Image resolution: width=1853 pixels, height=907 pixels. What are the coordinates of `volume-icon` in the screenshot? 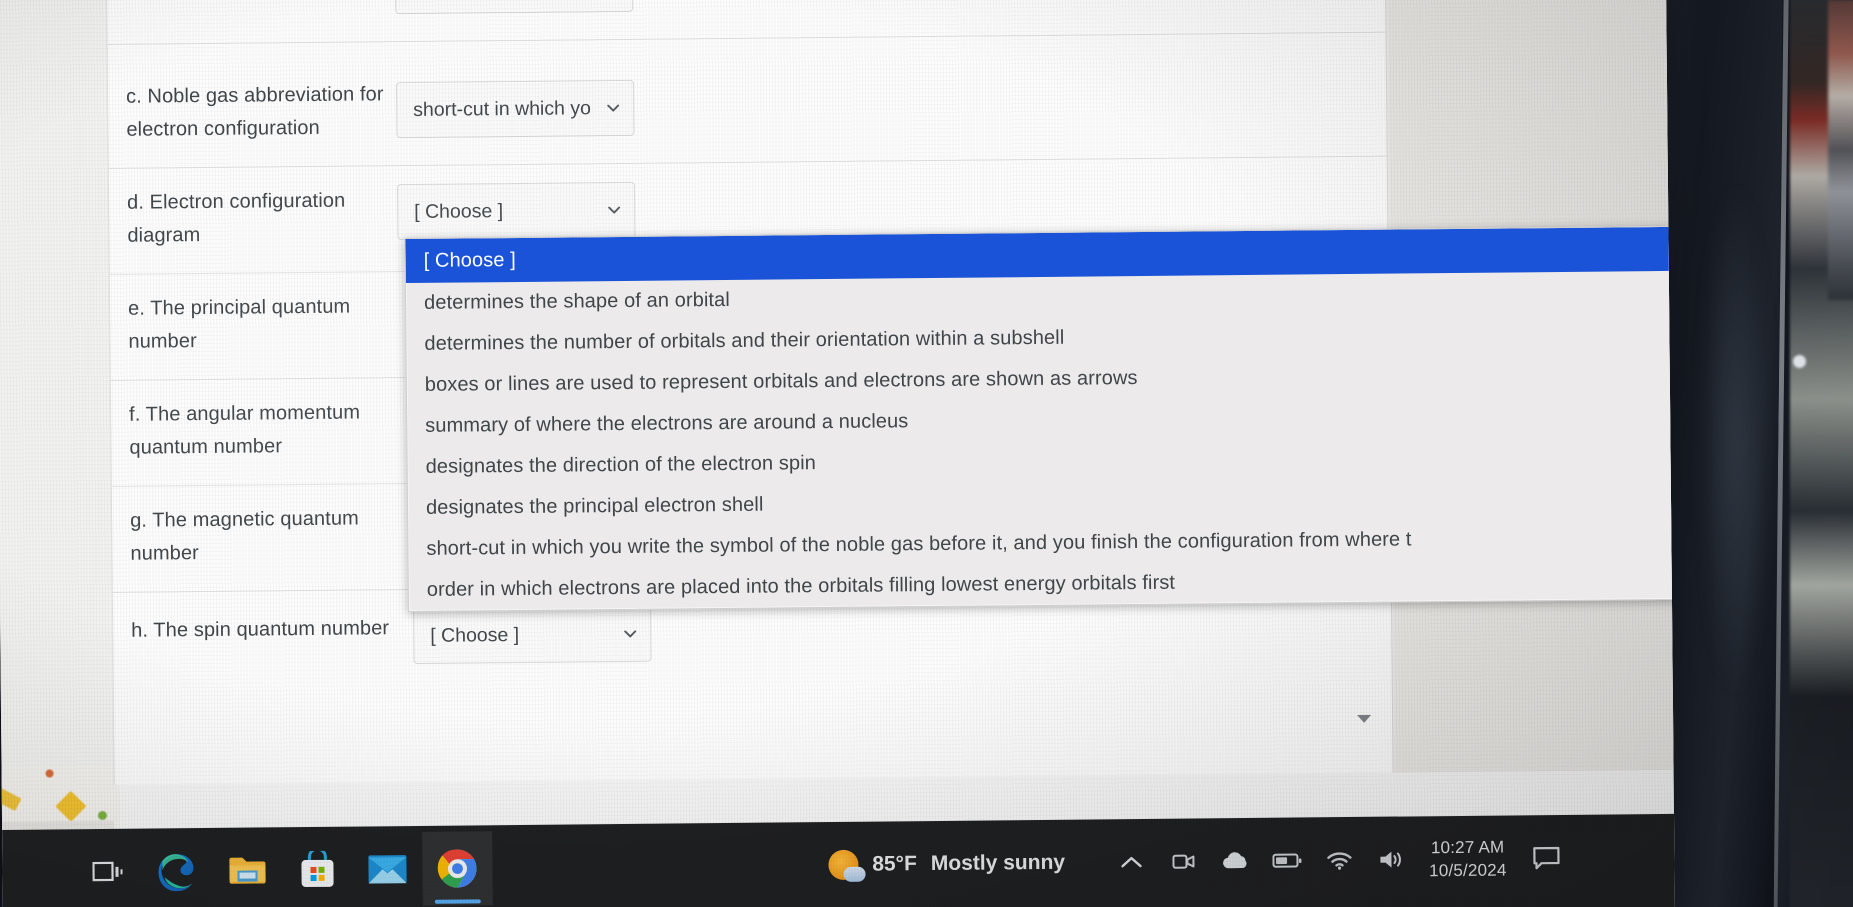 It's located at (1391, 859).